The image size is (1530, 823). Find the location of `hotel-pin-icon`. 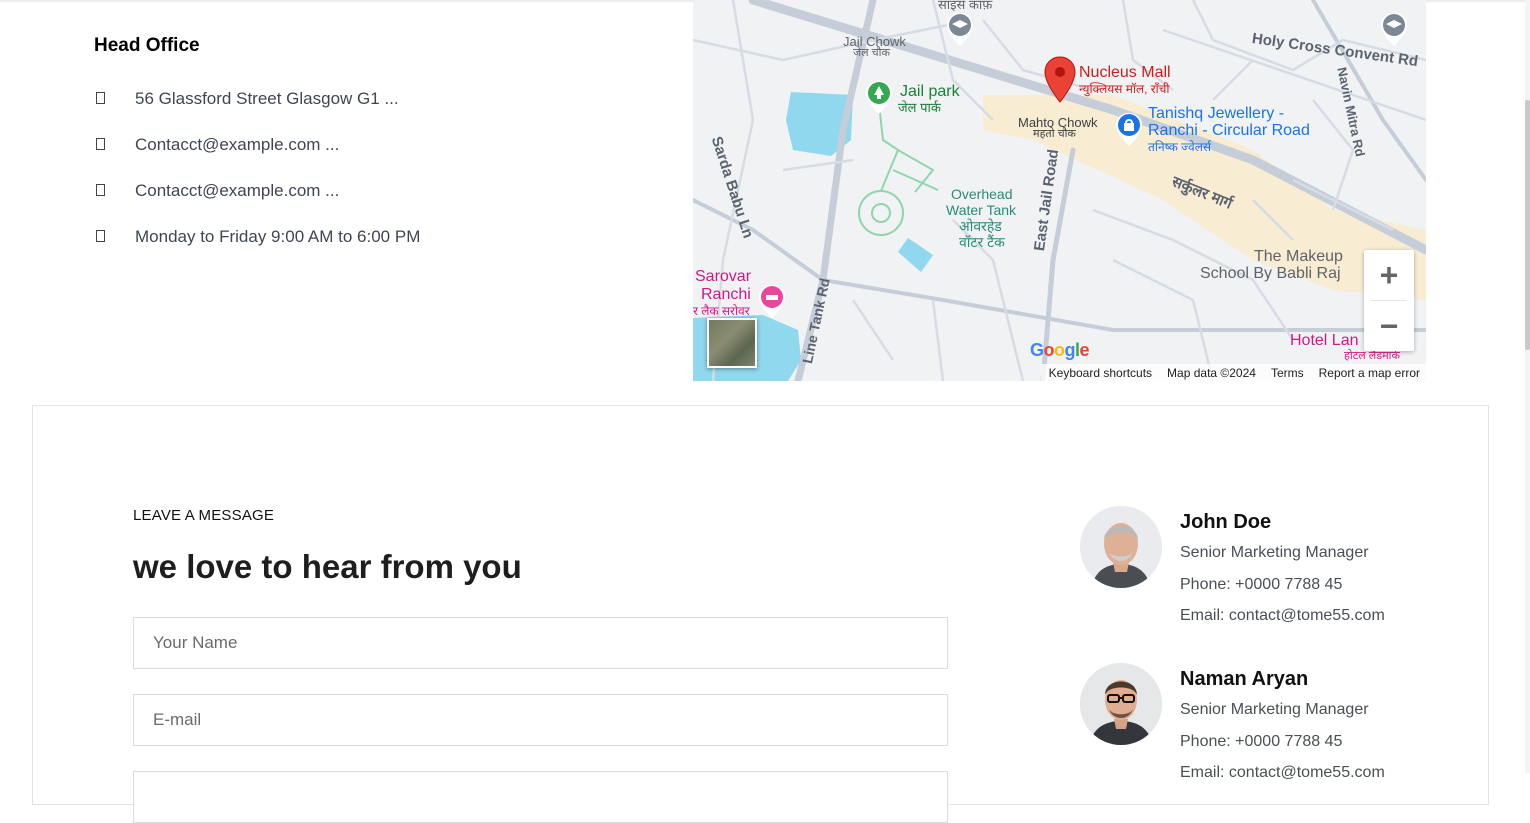

hotel-pin-icon is located at coordinates (772, 302).